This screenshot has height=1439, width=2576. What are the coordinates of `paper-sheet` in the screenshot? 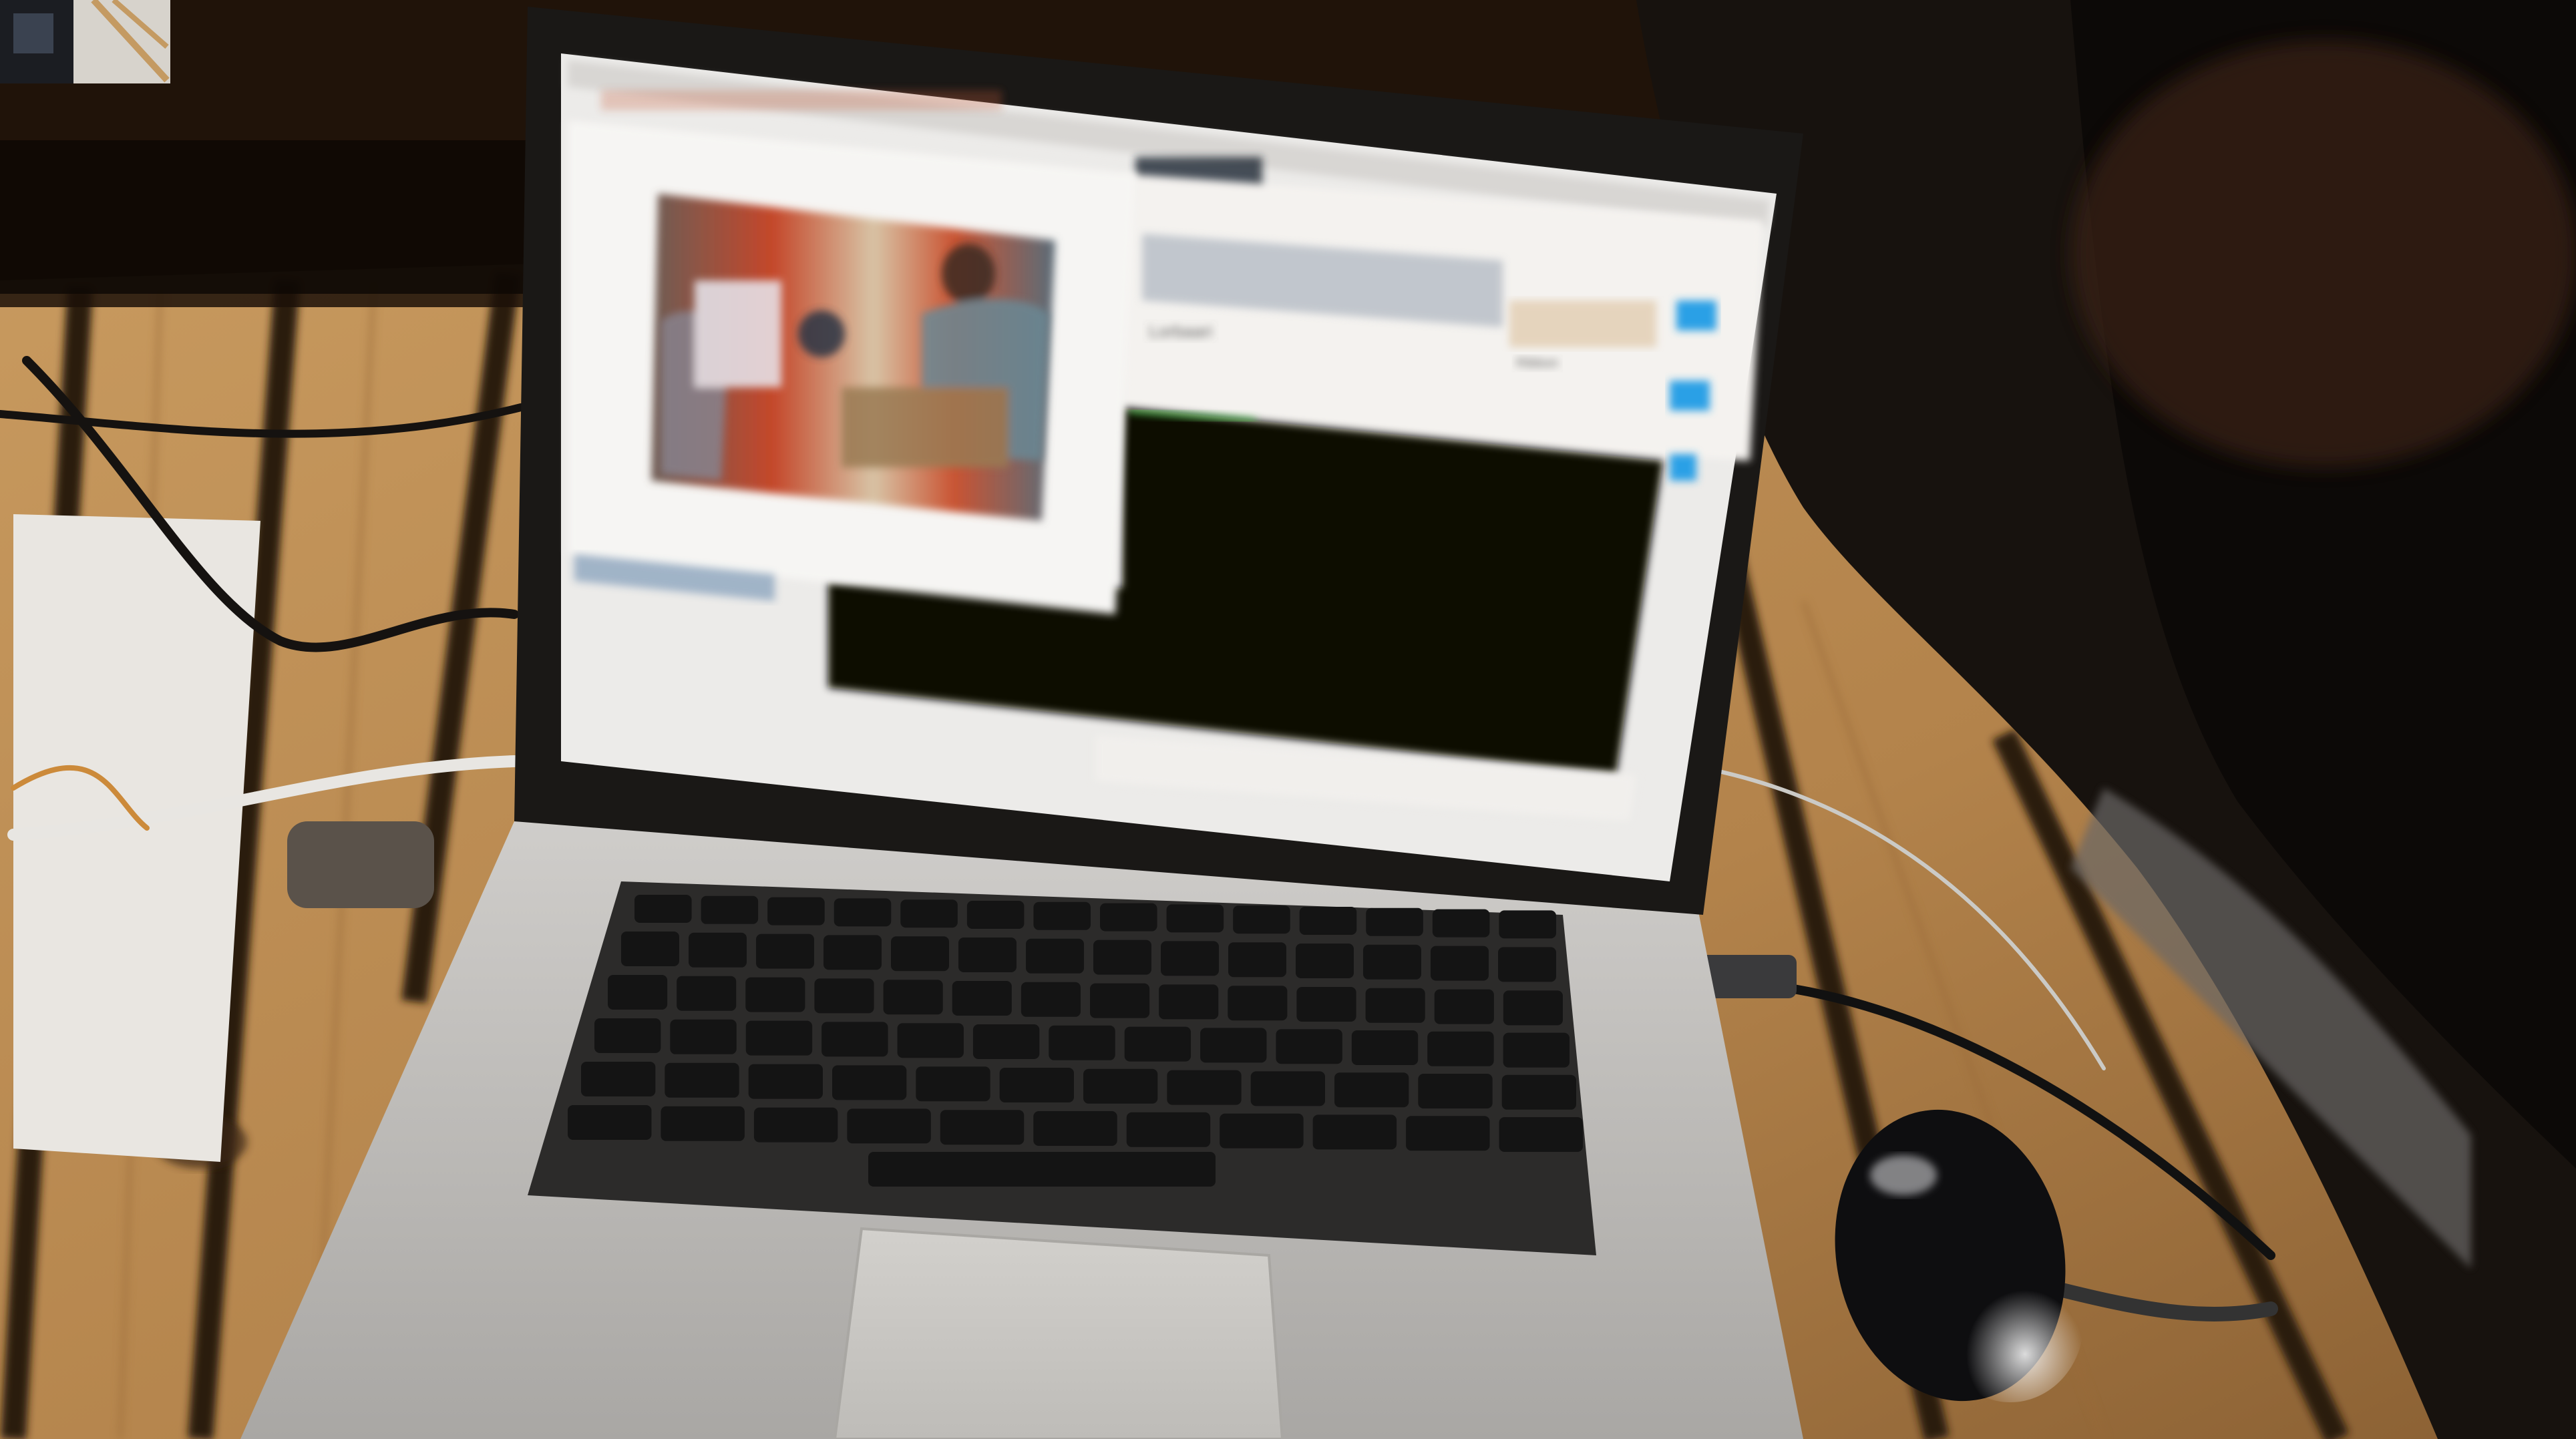 It's located at (136, 838).